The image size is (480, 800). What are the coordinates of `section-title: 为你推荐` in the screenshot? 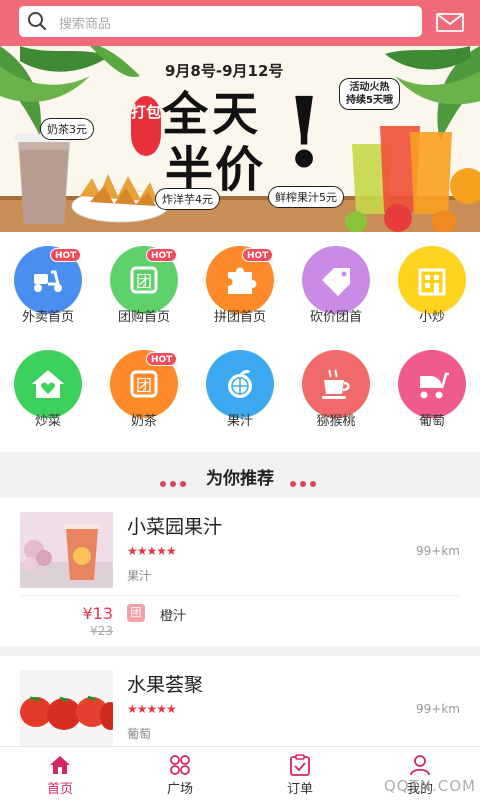 It's located at (240, 479).